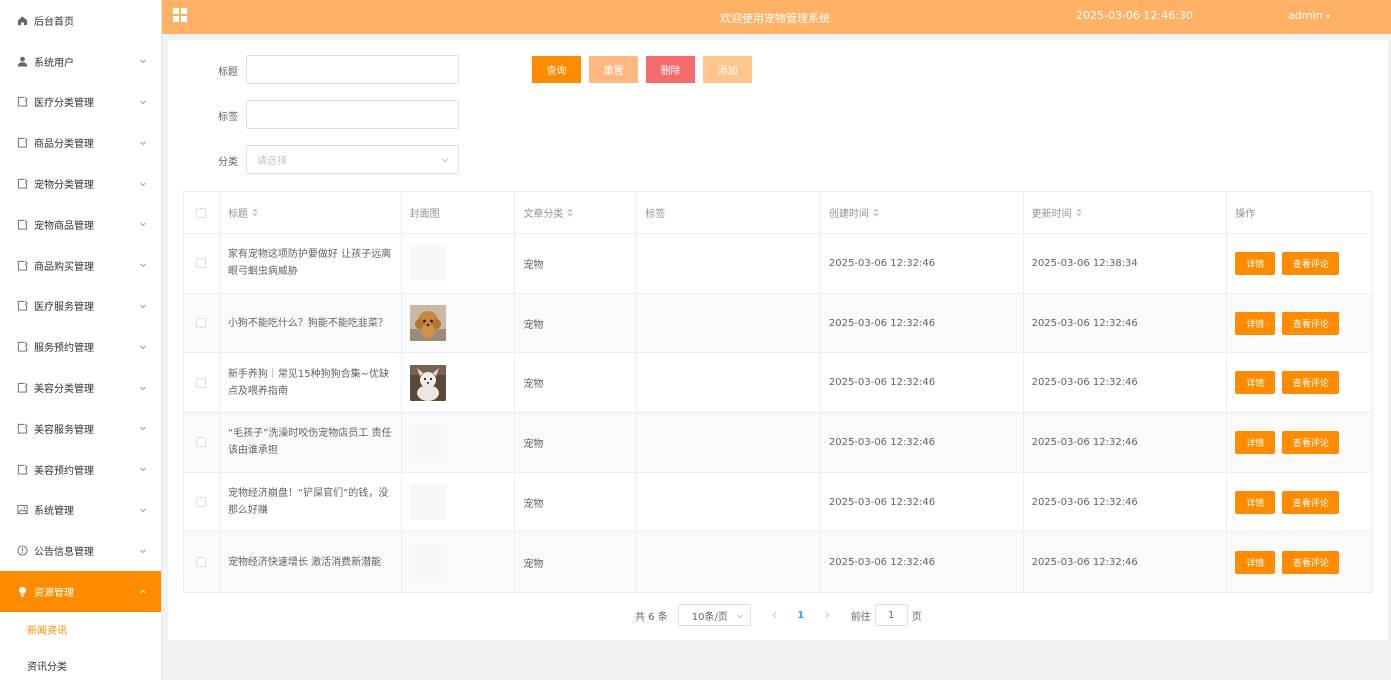 This screenshot has width=1391, height=680. I want to click on reset-button: 重置, so click(613, 69).